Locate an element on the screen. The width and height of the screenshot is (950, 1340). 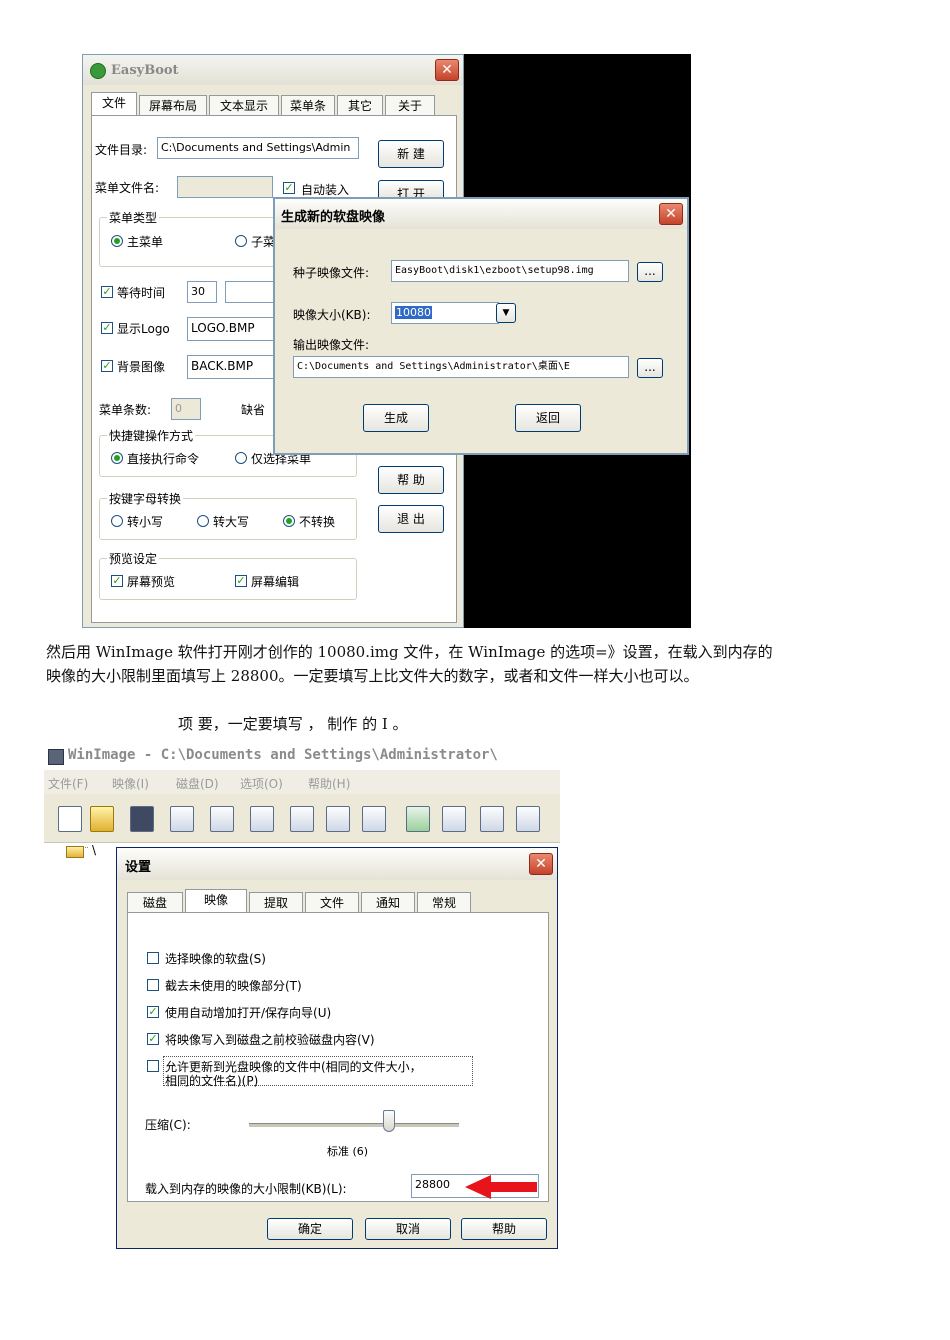
compress-slider-thumb is located at coordinates (389, 1121).